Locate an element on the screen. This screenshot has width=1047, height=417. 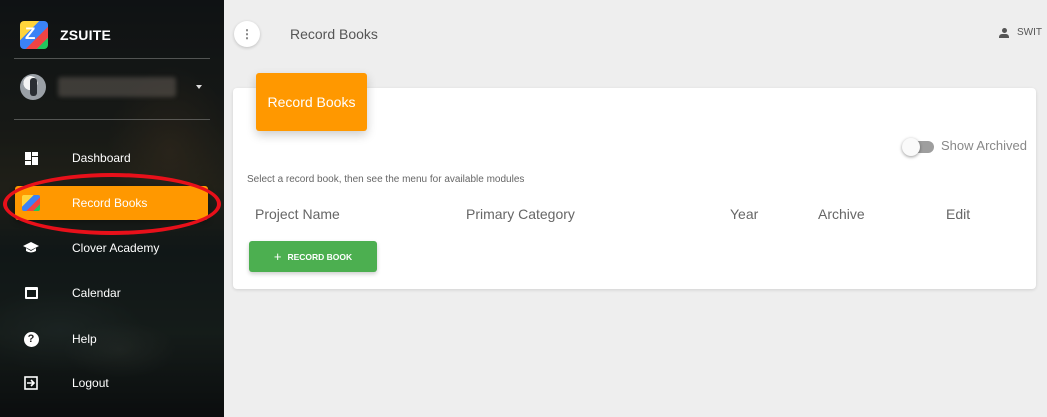
sidebar-item-help: ? Help is located at coordinates (111, 339).